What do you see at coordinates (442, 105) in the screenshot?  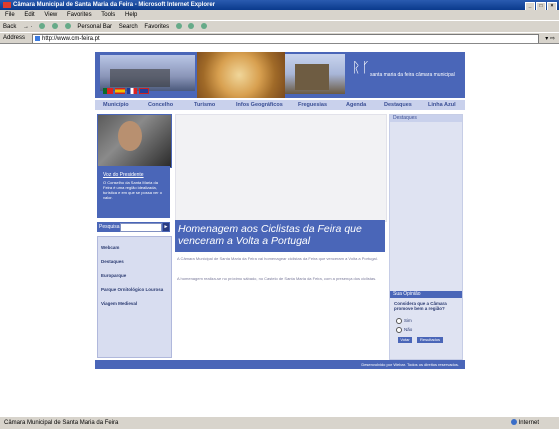 I see `nav-linha-azul: Linha Azul` at bounding box center [442, 105].